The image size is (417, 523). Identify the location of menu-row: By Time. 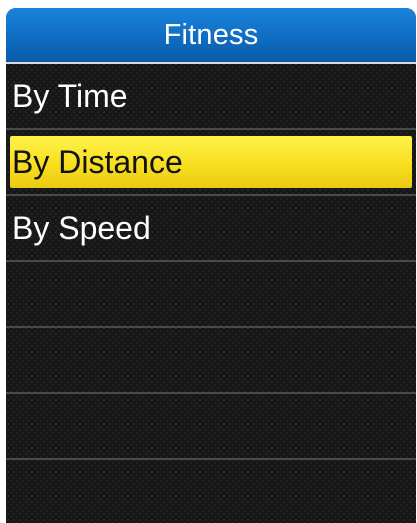
(211, 97).